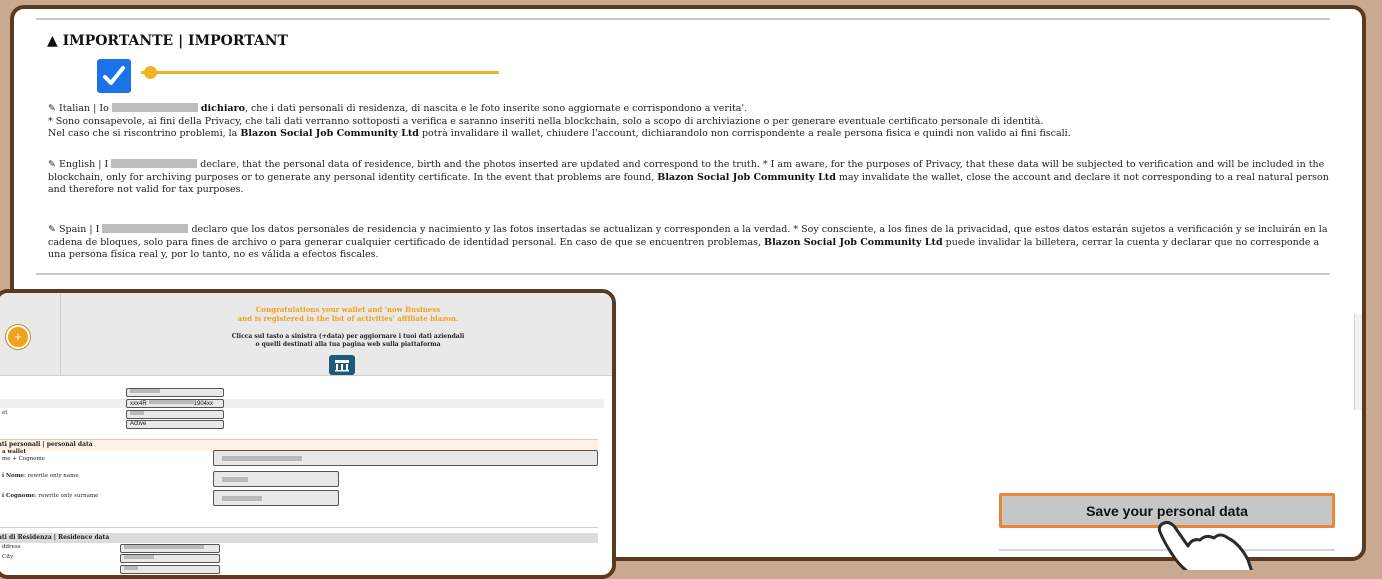  I want to click on header-separator, so click(60, 334).